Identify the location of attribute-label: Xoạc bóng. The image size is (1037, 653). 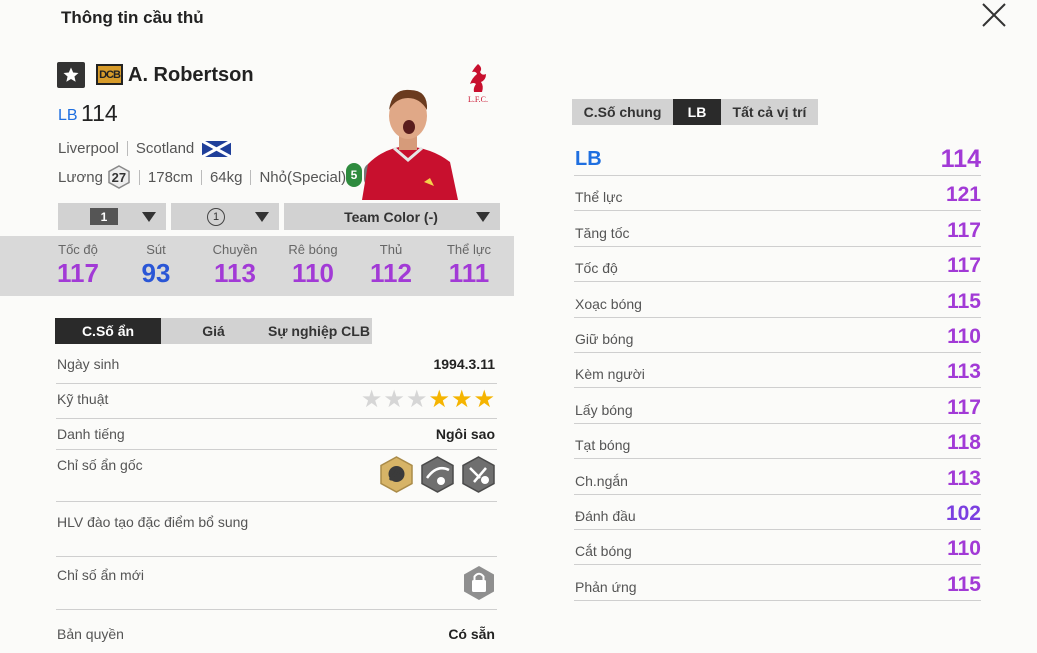
(608, 303).